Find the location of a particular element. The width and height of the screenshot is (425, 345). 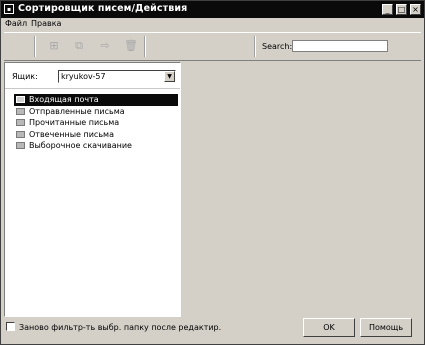

folder-item-selective-download: Выборочное скачивание is located at coordinates (96, 146).